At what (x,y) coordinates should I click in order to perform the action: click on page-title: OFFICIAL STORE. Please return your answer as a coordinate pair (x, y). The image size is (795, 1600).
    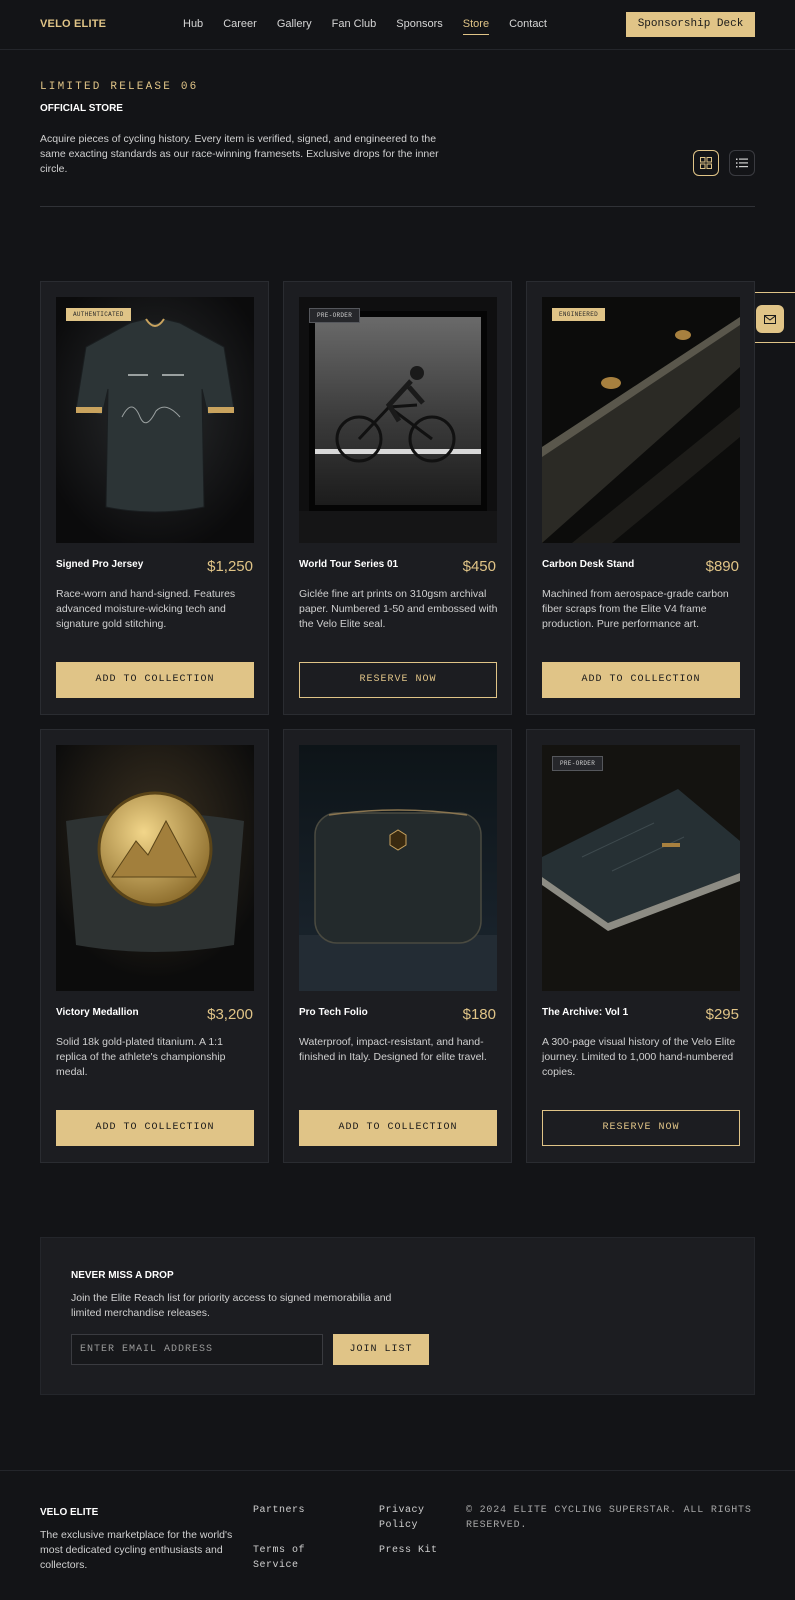
    Looking at the image, I should click on (81, 108).